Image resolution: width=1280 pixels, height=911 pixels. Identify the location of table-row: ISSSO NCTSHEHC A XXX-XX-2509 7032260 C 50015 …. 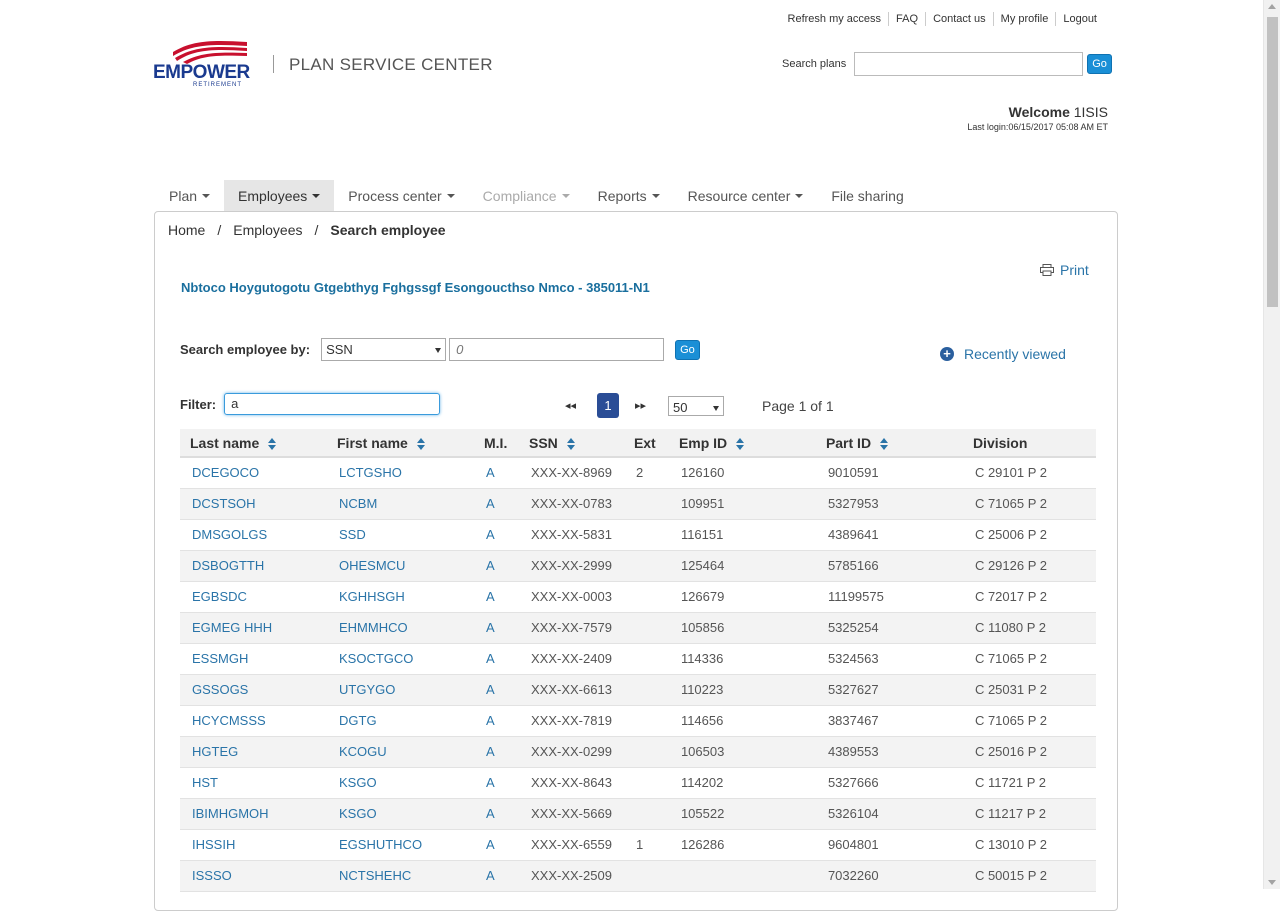
(638, 876).